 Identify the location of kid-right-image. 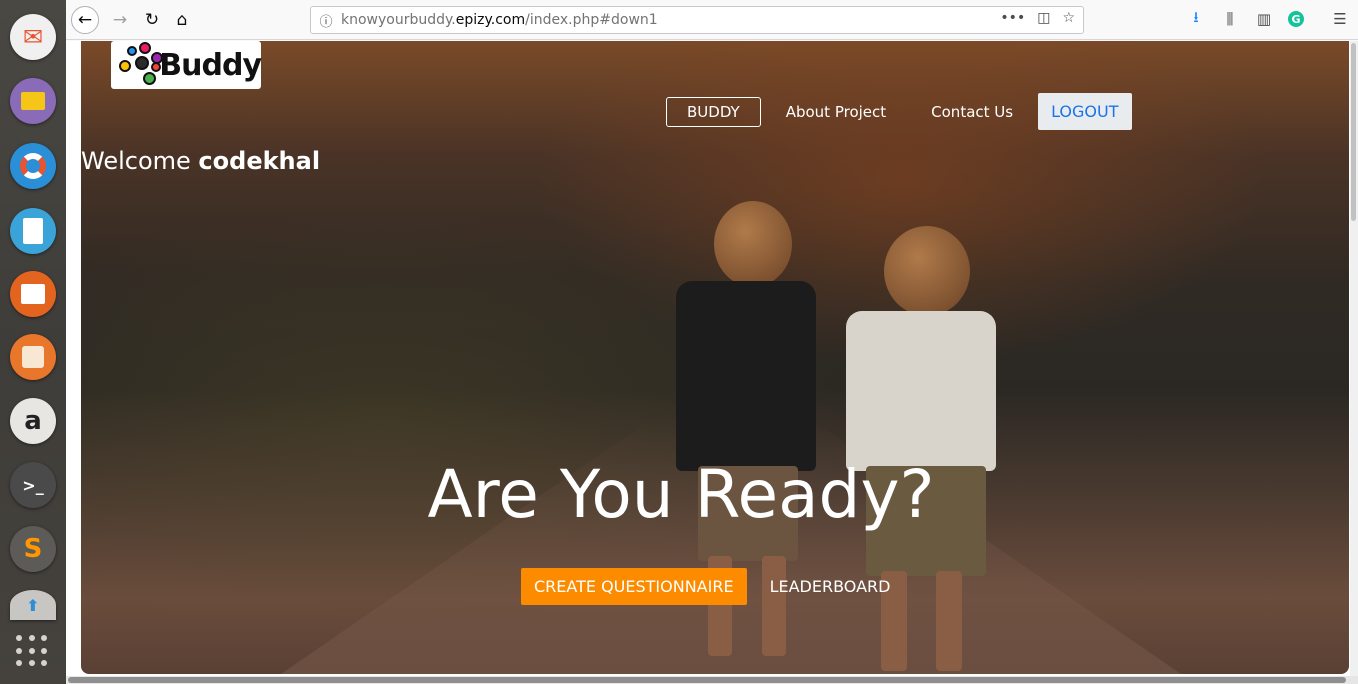
(926, 450).